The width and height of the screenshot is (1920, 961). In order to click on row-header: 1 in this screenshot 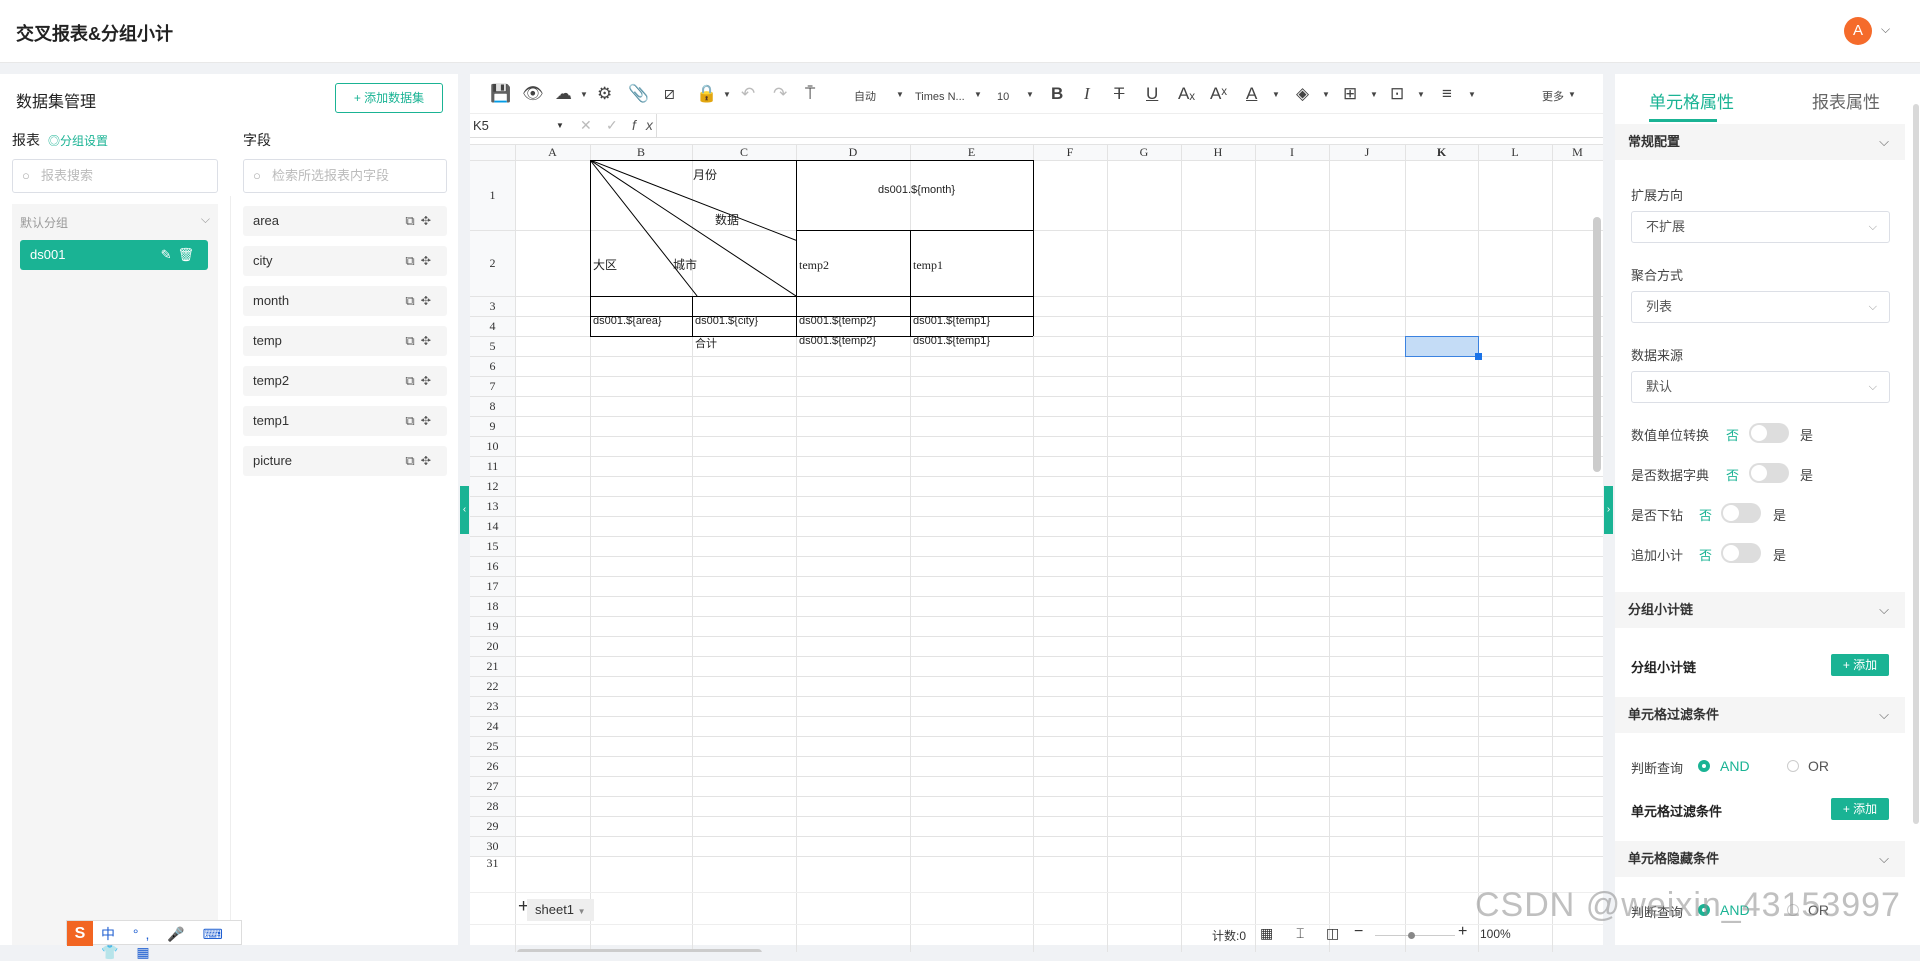, I will do `click(492, 195)`.